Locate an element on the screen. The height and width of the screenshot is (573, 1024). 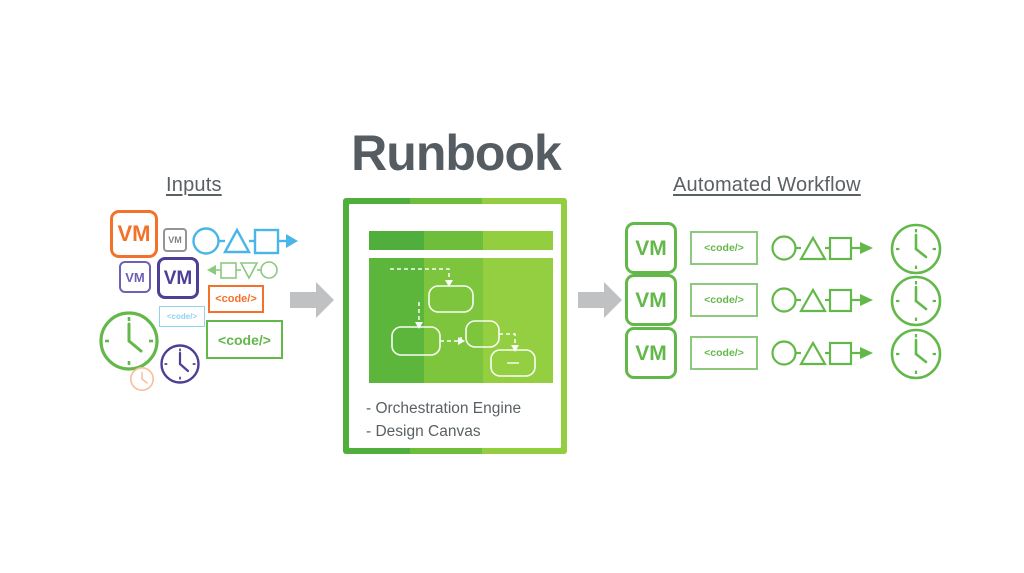
workflow-row-1: VM <code/> is located at coordinates (783, 251).